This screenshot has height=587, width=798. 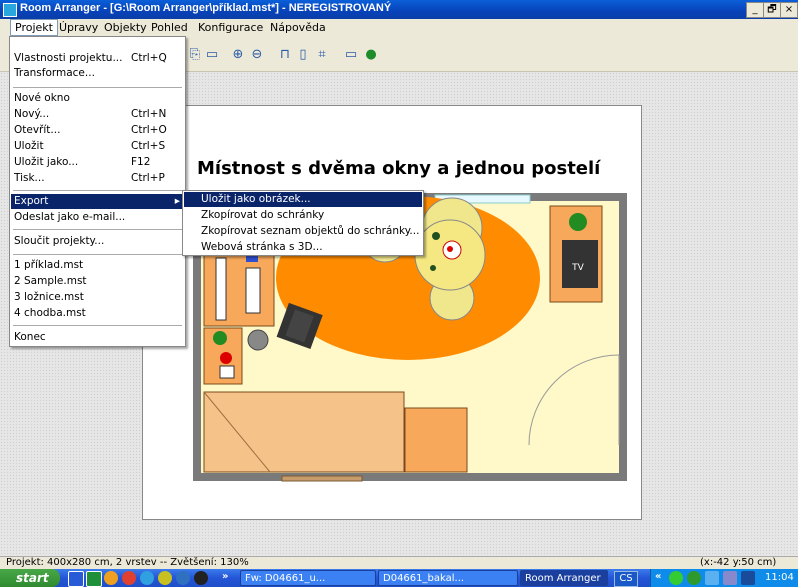 What do you see at coordinates (149, 114) in the screenshot?
I see `menu-item-shortcut: Ctrl+N` at bounding box center [149, 114].